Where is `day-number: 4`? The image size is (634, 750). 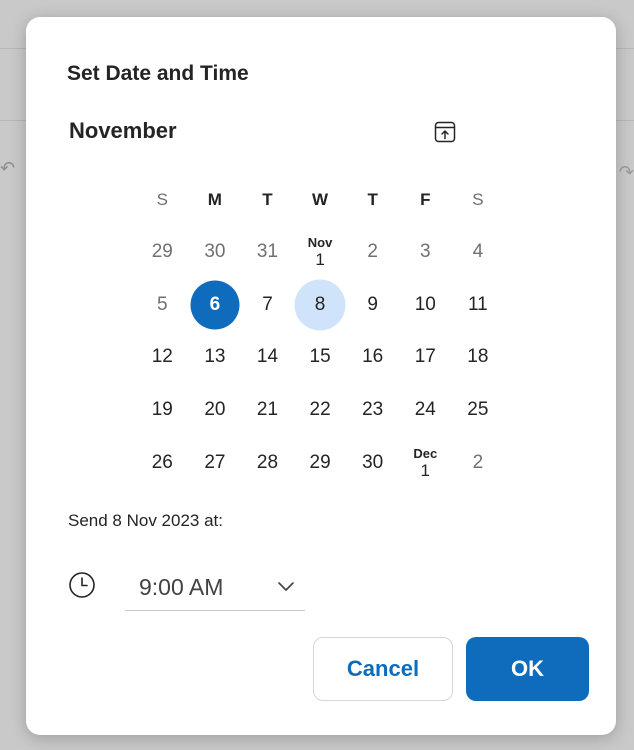
day-number: 4 is located at coordinates (478, 252).